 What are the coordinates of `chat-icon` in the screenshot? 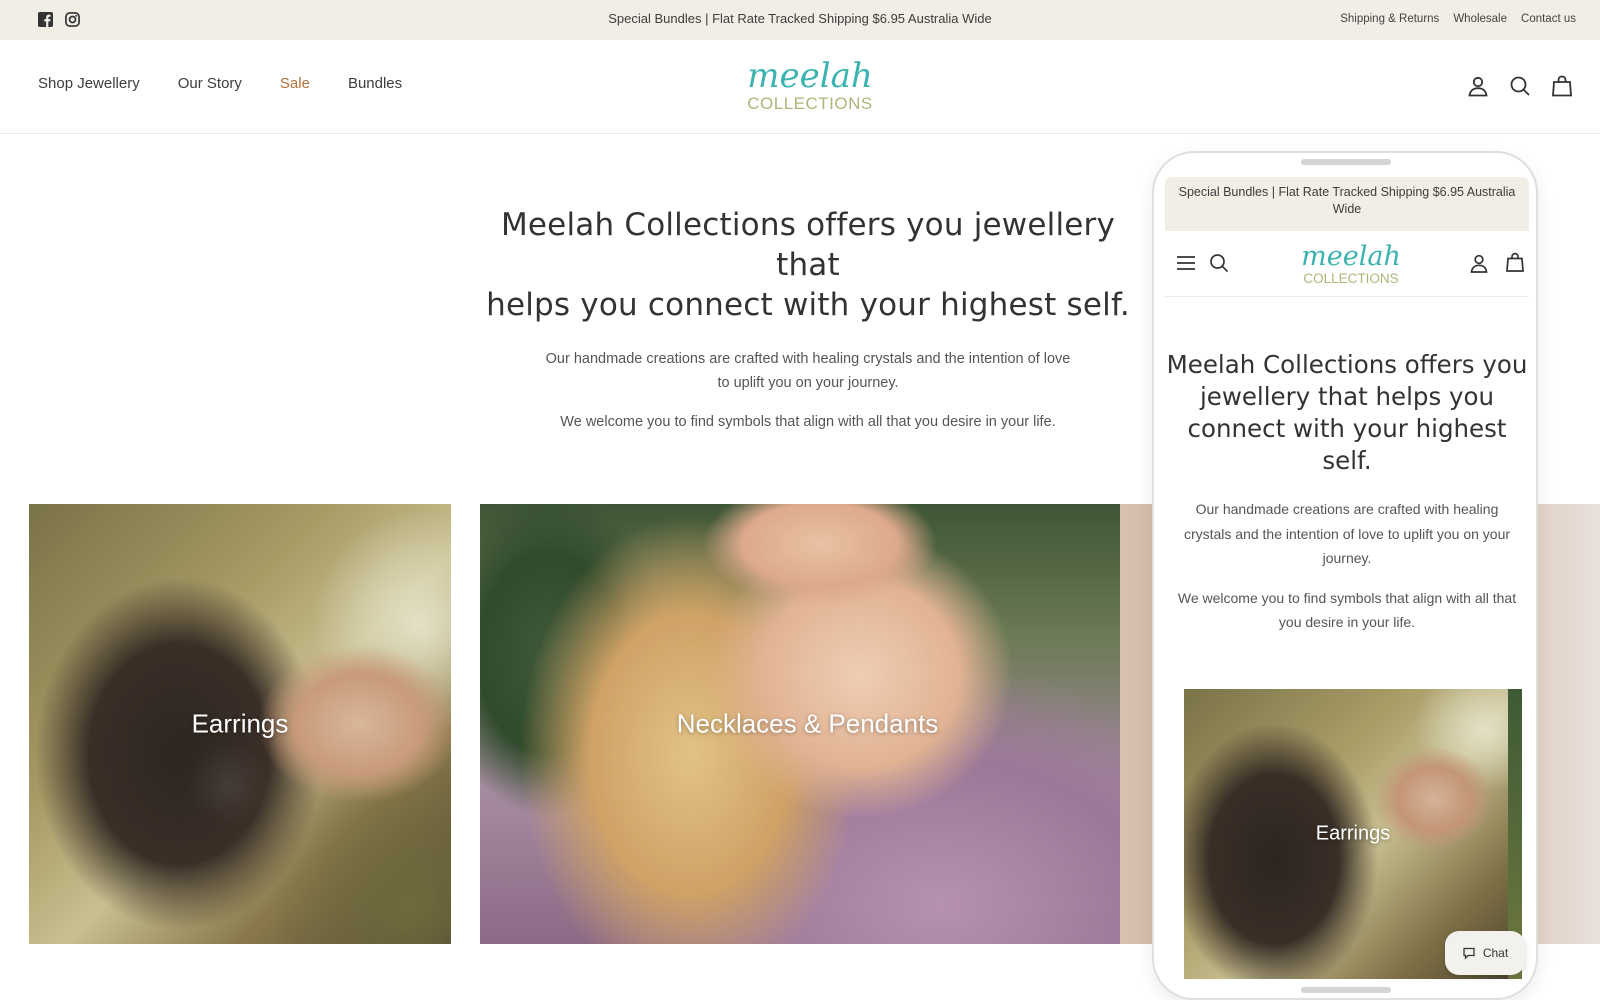 It's located at (1469, 953).